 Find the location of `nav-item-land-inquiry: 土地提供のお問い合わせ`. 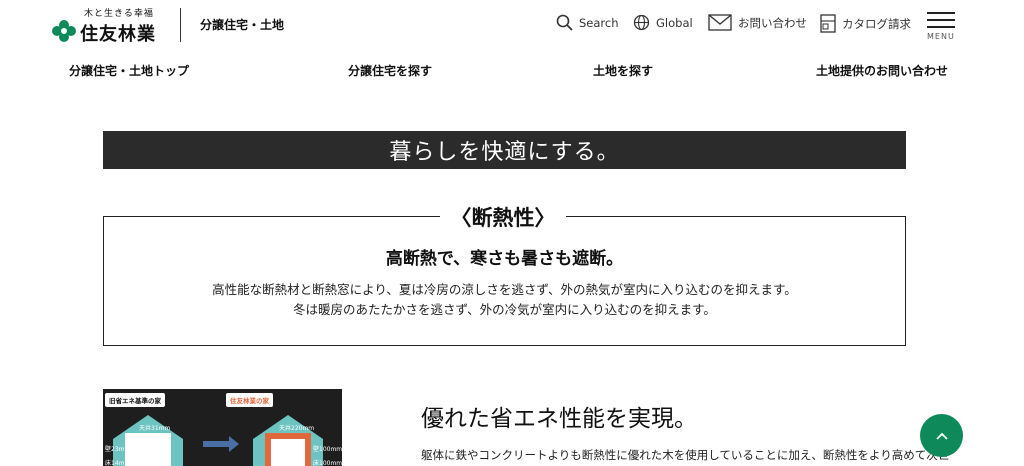

nav-item-land-inquiry: 土地提供のお問い合わせ is located at coordinates (882, 70).